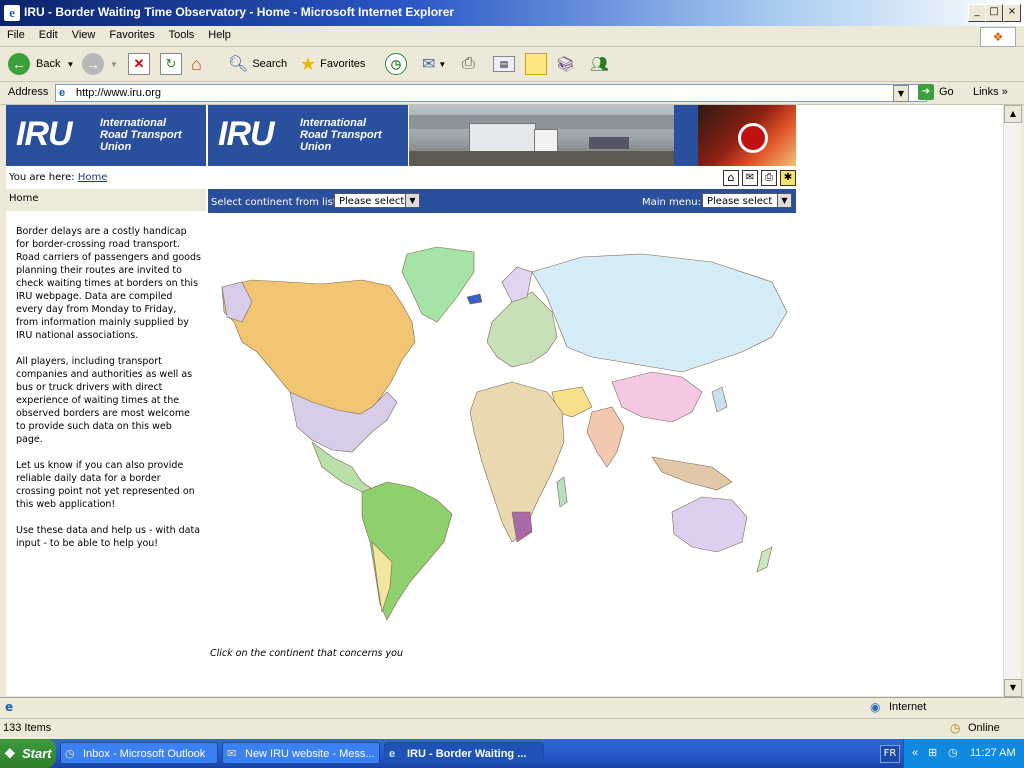 This screenshot has width=1024, height=768. I want to click on address-input: e http://www.iru.org, so click(491, 93).